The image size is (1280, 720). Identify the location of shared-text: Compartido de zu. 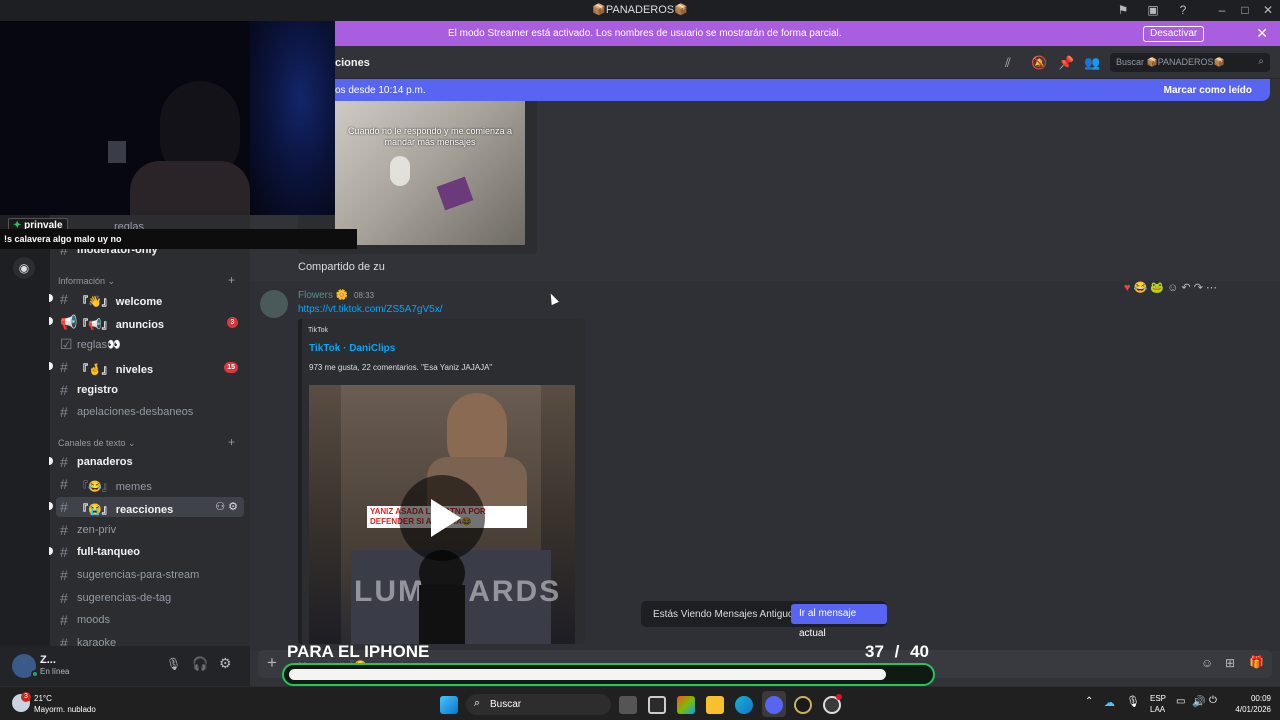
(341, 267).